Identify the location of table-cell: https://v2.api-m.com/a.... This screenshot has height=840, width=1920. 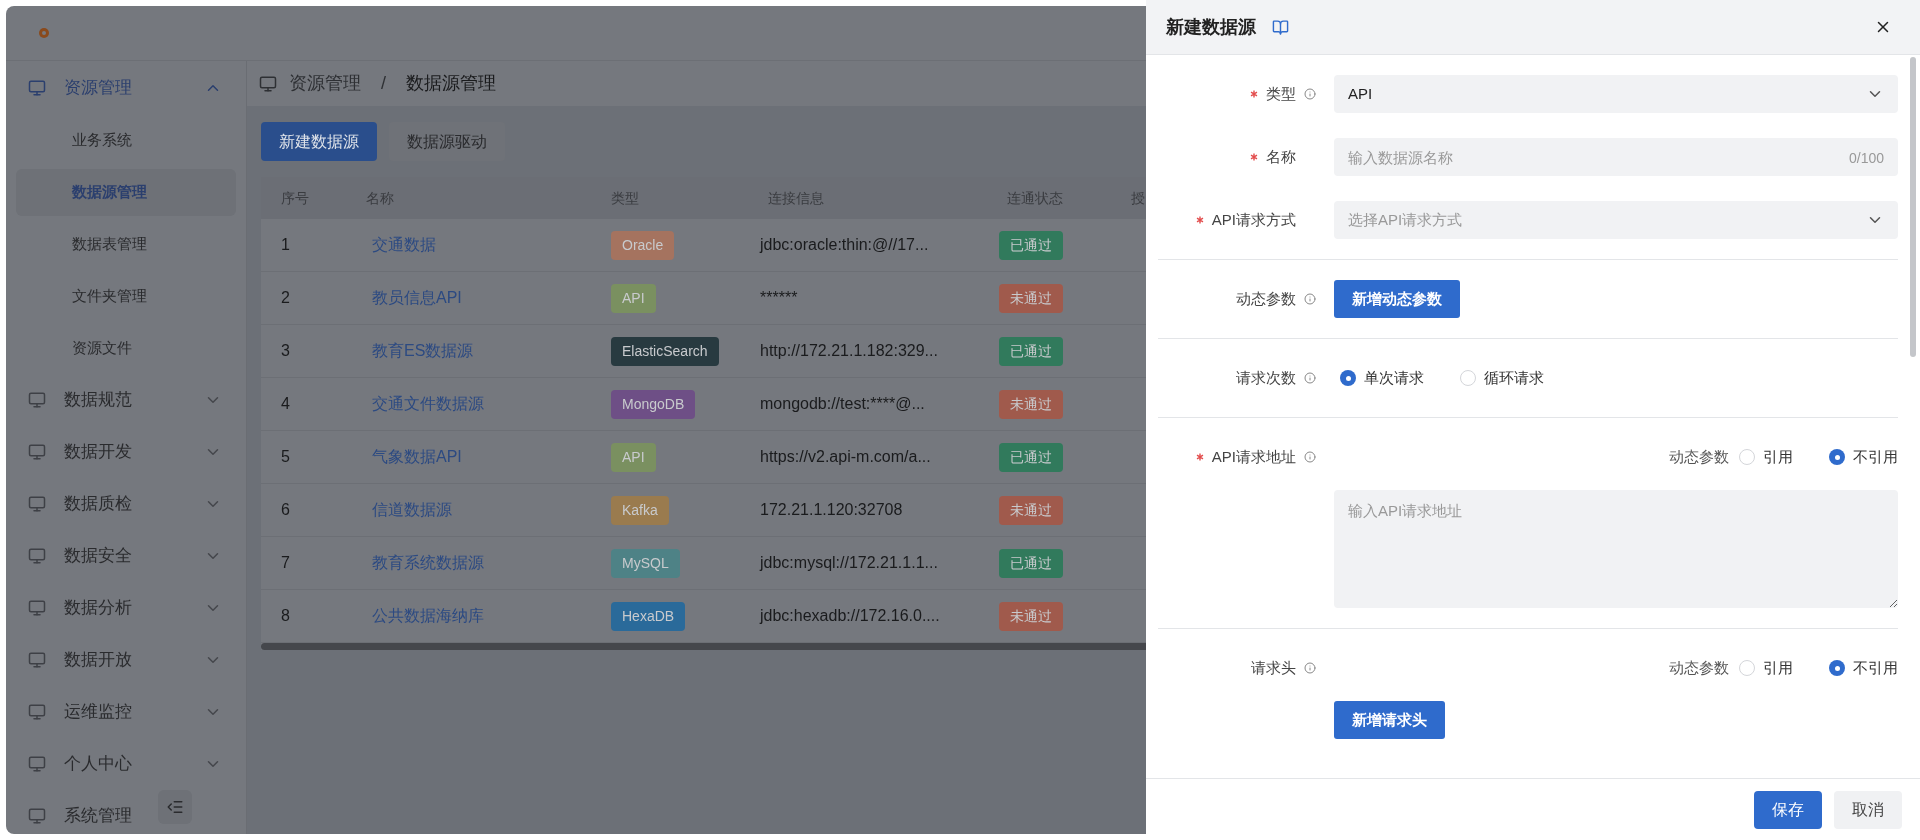
(845, 456).